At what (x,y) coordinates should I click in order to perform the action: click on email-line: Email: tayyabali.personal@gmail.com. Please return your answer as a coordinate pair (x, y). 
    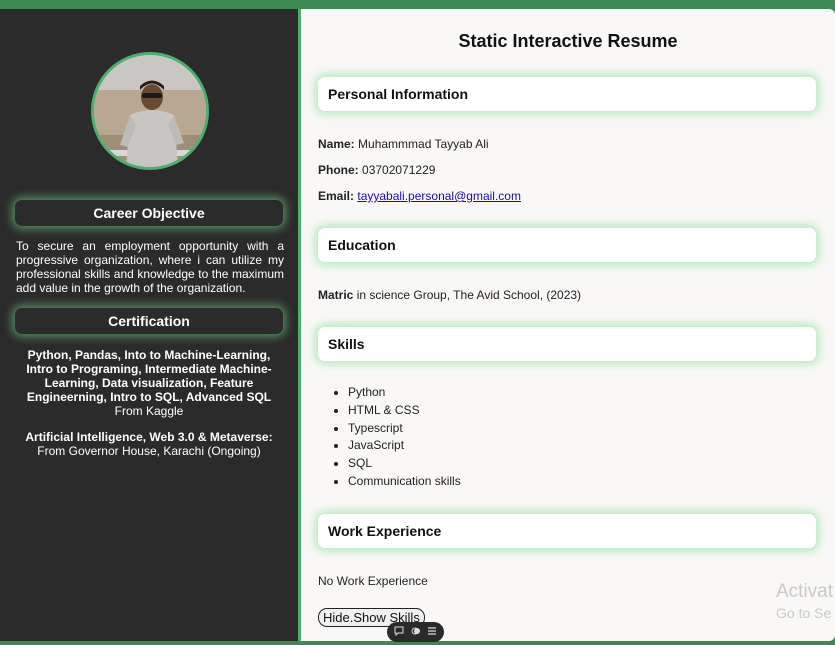
    Looking at the image, I should click on (419, 196).